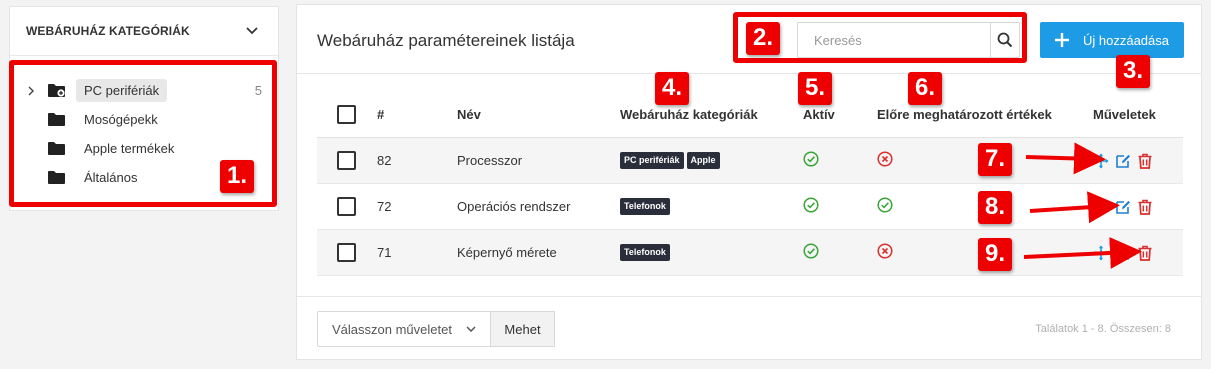 This screenshot has width=1211, height=369. I want to click on annotation-arrows, so click(1082, 205).